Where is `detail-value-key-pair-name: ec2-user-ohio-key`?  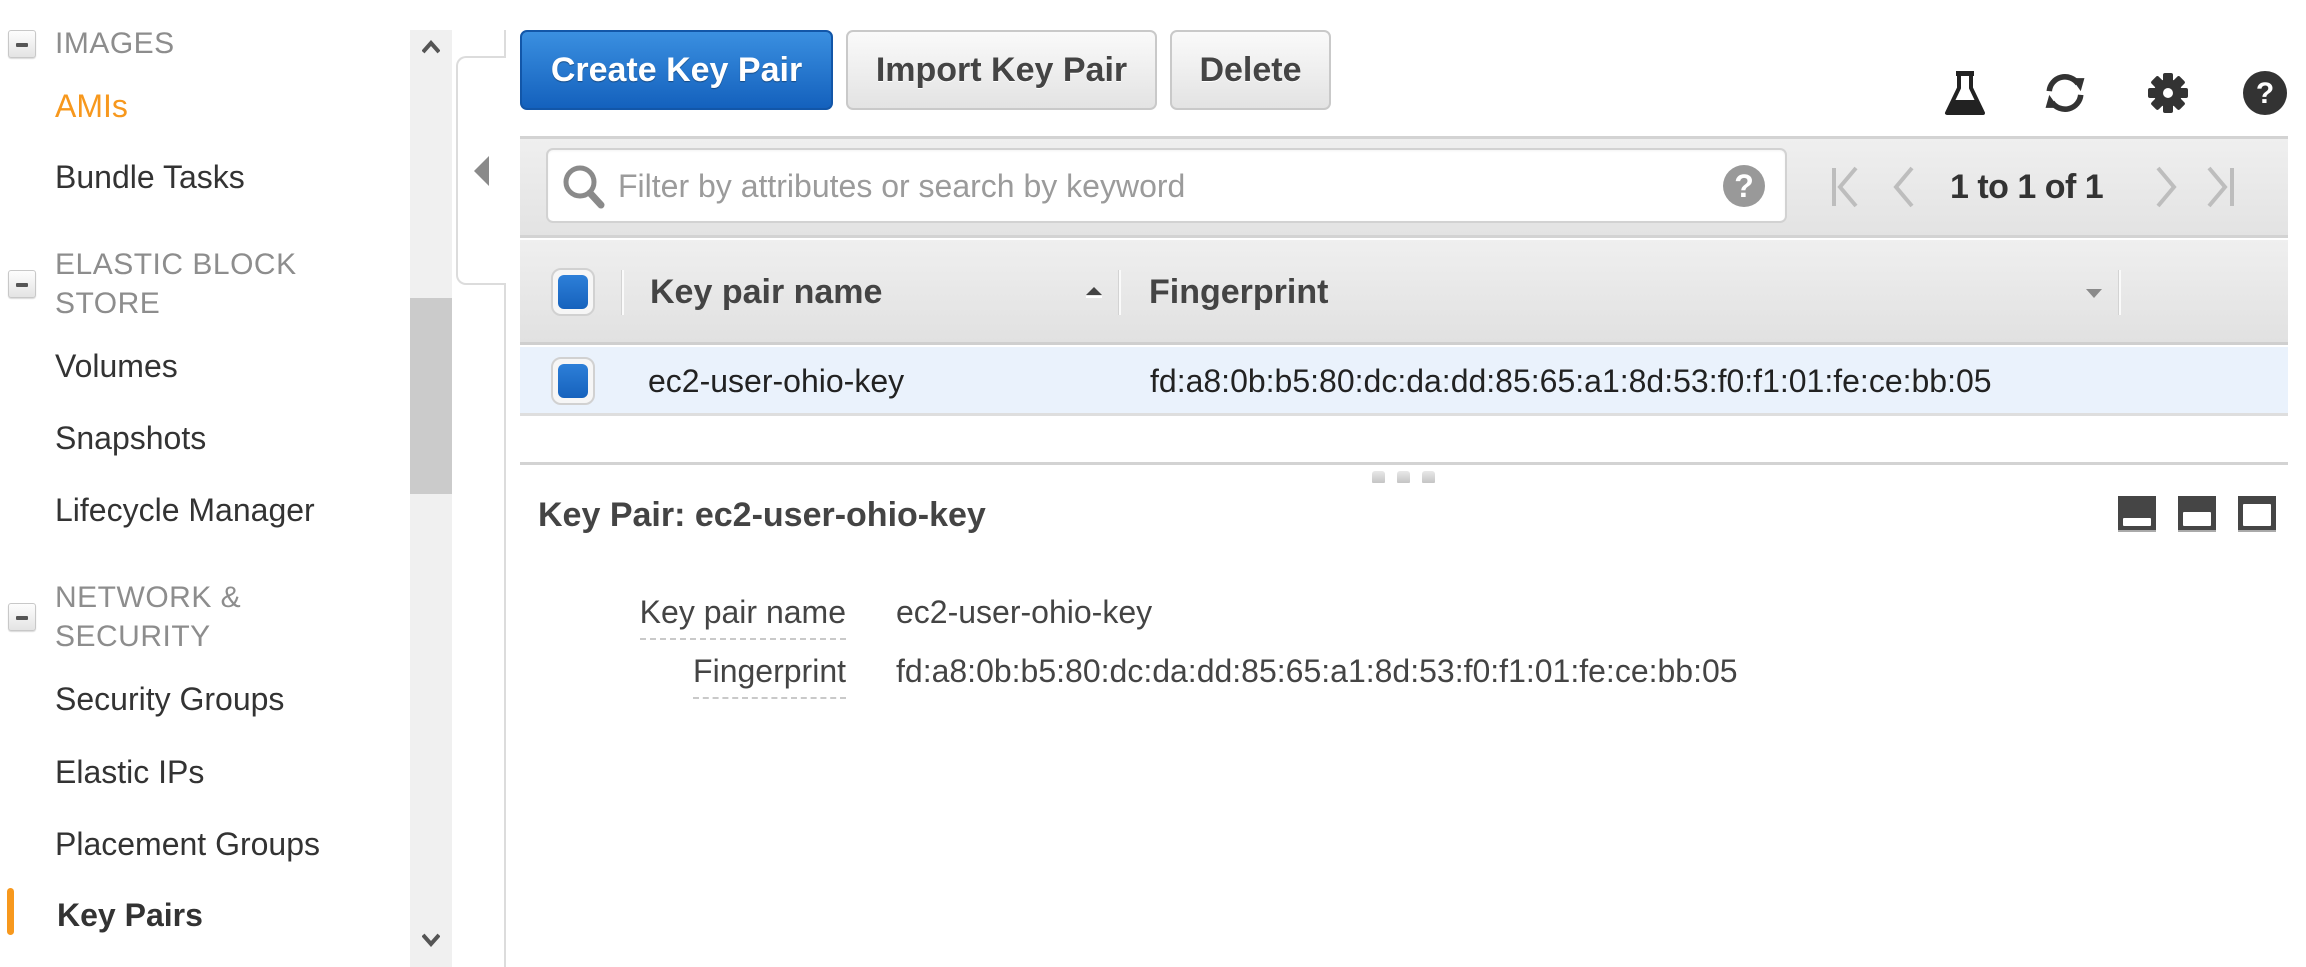 detail-value-key-pair-name: ec2-user-ohio-key is located at coordinates (1024, 612).